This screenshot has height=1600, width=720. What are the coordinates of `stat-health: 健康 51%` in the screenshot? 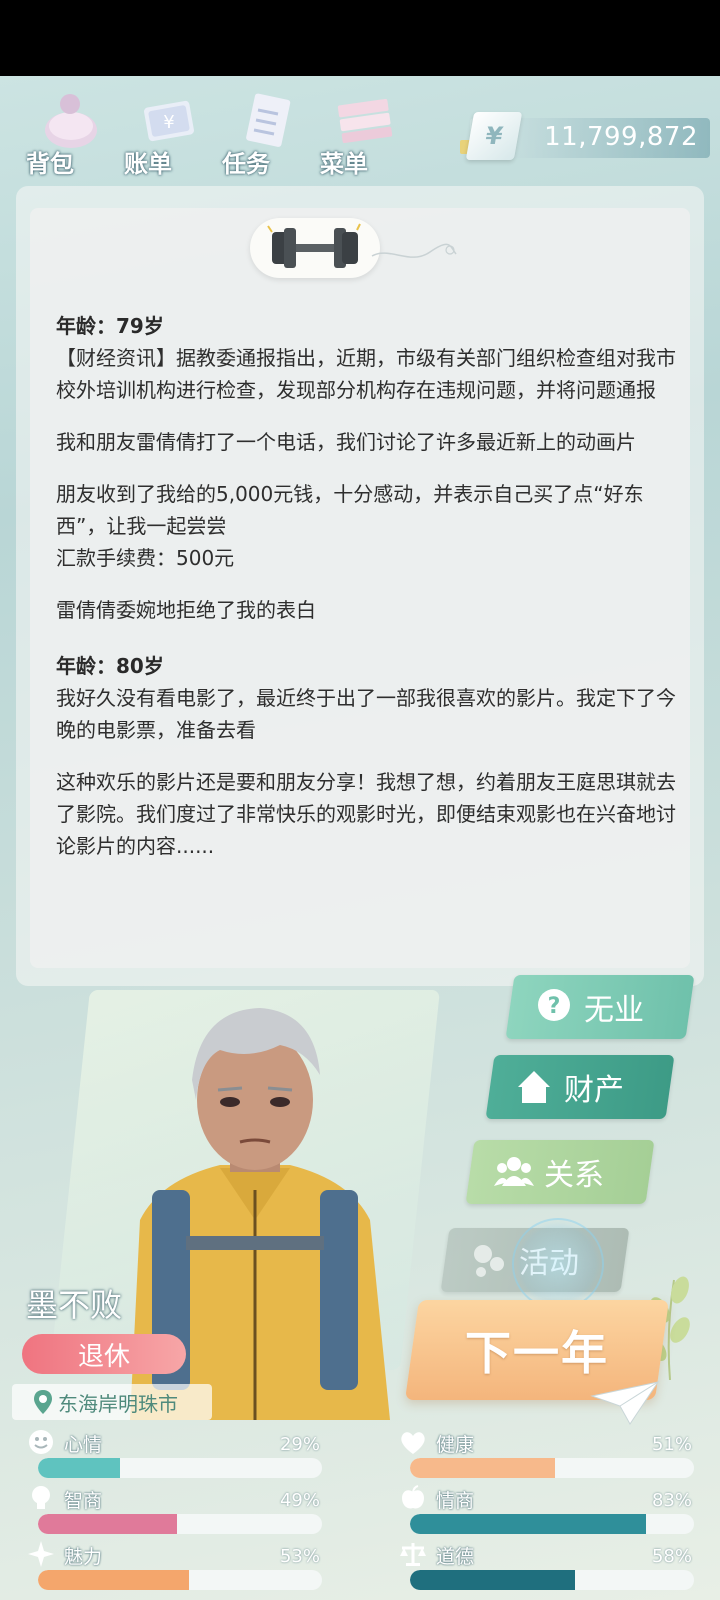 It's located at (545, 1454).